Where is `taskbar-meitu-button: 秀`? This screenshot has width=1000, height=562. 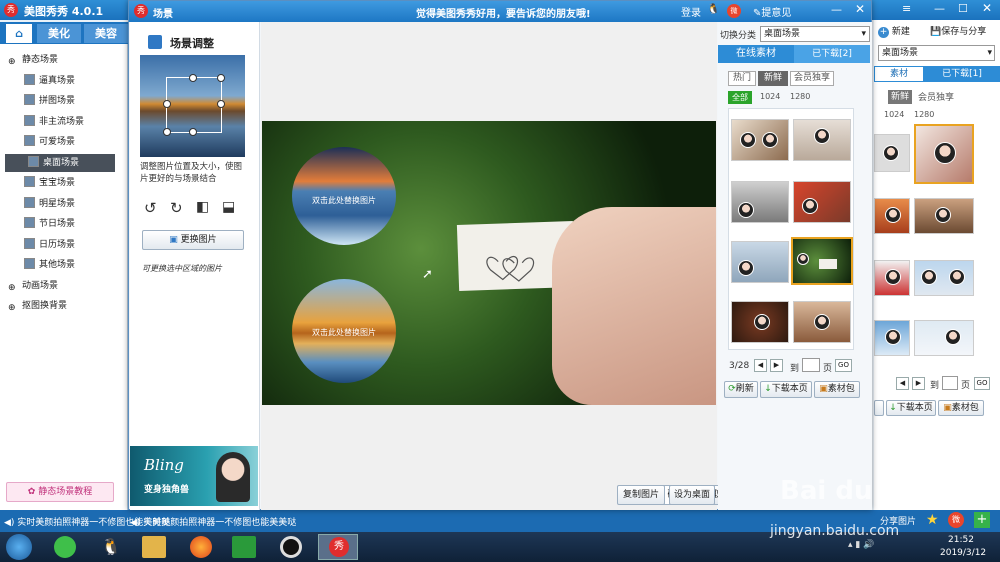
taskbar-meitu-button: 秀 is located at coordinates (338, 547).